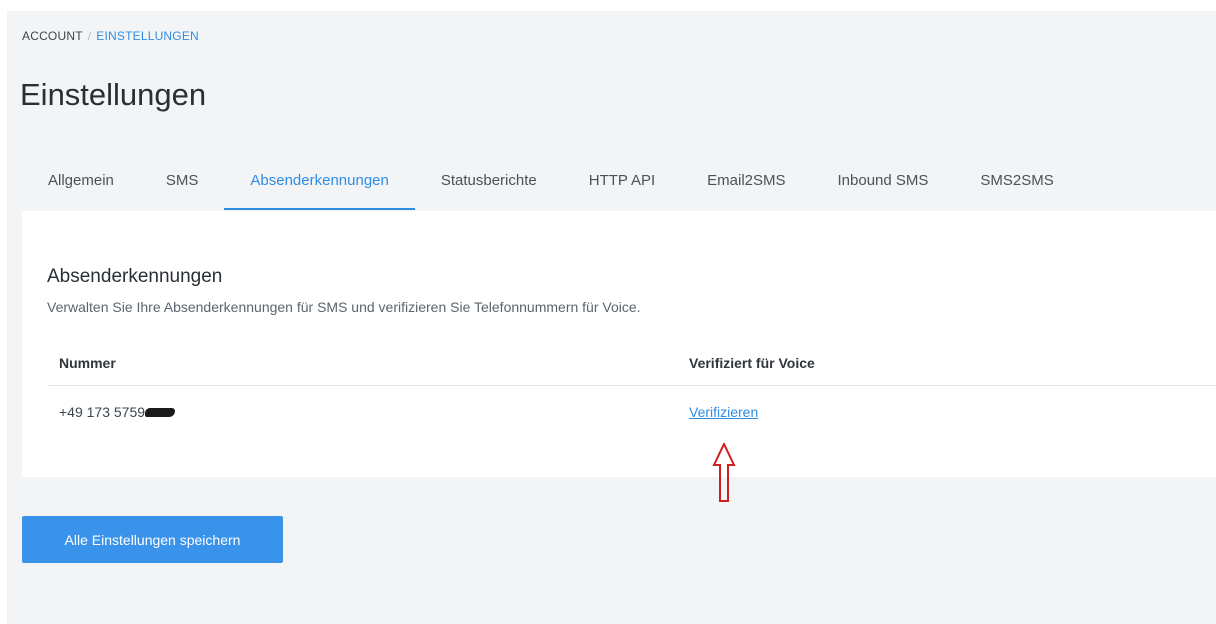 Image resolution: width=1216 pixels, height=624 pixels. Describe the element at coordinates (182, 185) in the screenshot. I see `tab-sms: SMS` at that location.